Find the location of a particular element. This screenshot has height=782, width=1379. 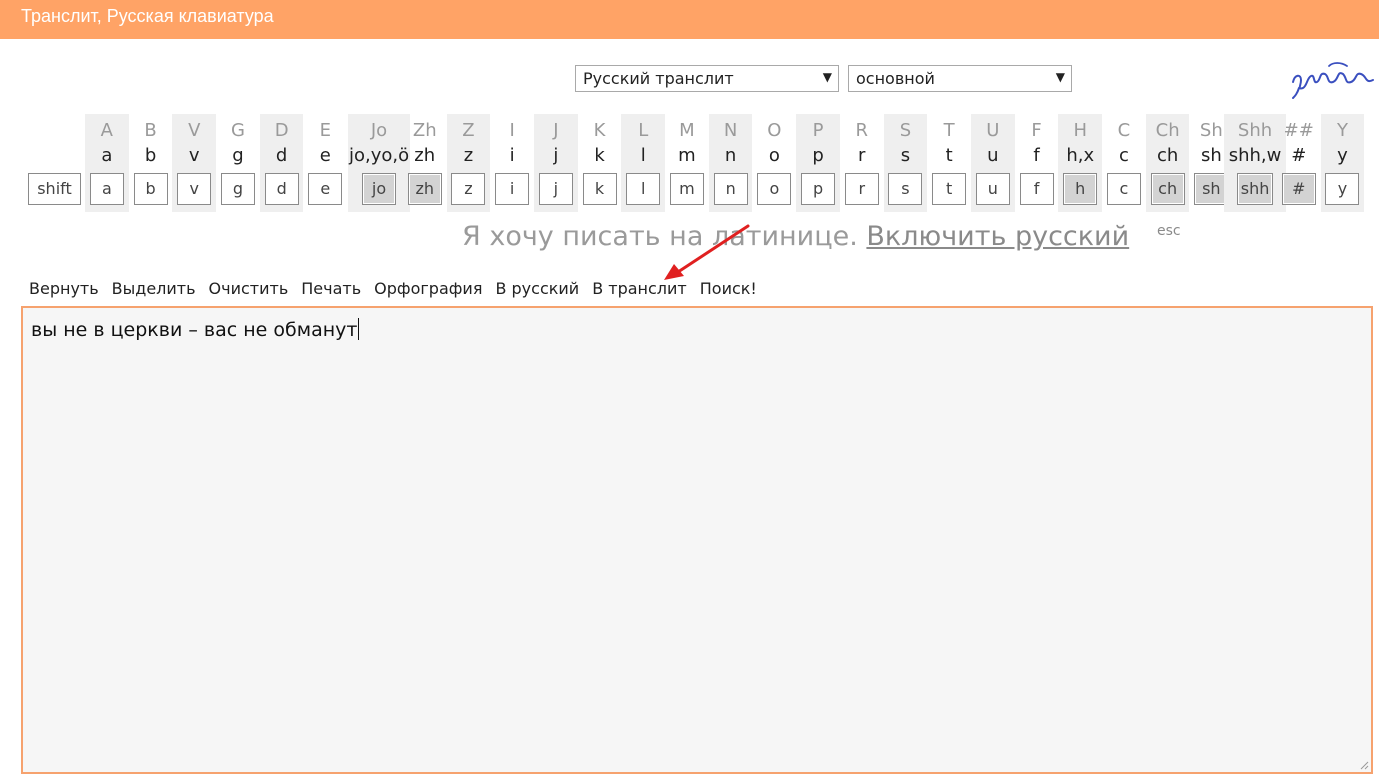

keyboard-key: # is located at coordinates (1298, 189).